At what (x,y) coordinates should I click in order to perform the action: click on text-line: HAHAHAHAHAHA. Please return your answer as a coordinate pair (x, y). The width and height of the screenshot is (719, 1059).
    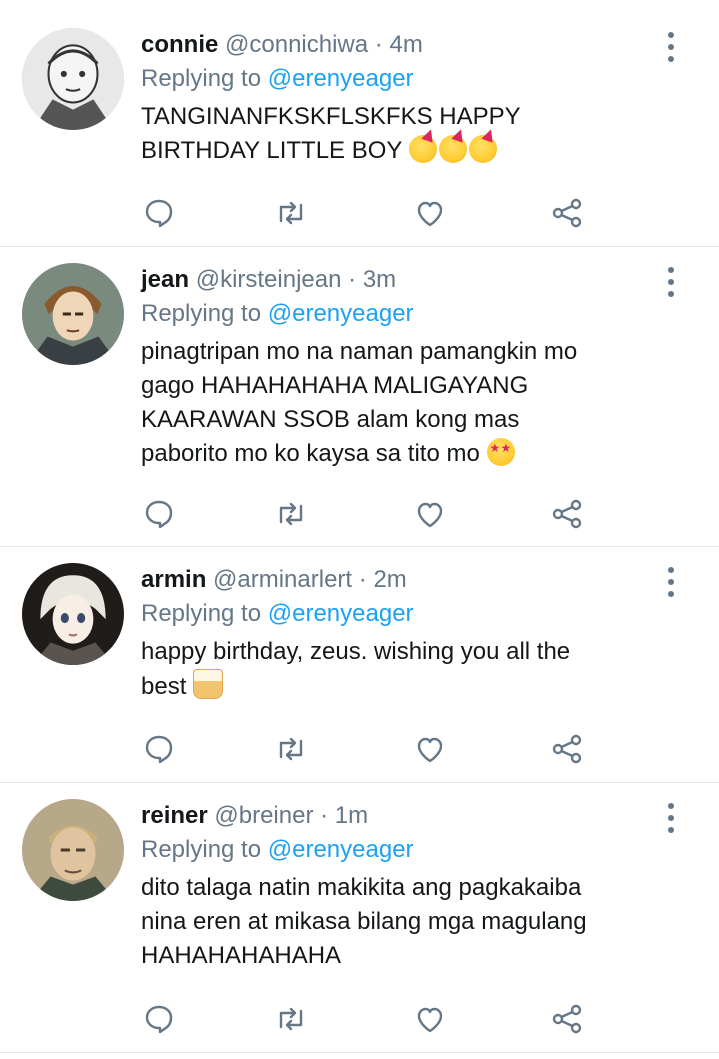
    Looking at the image, I should click on (241, 955).